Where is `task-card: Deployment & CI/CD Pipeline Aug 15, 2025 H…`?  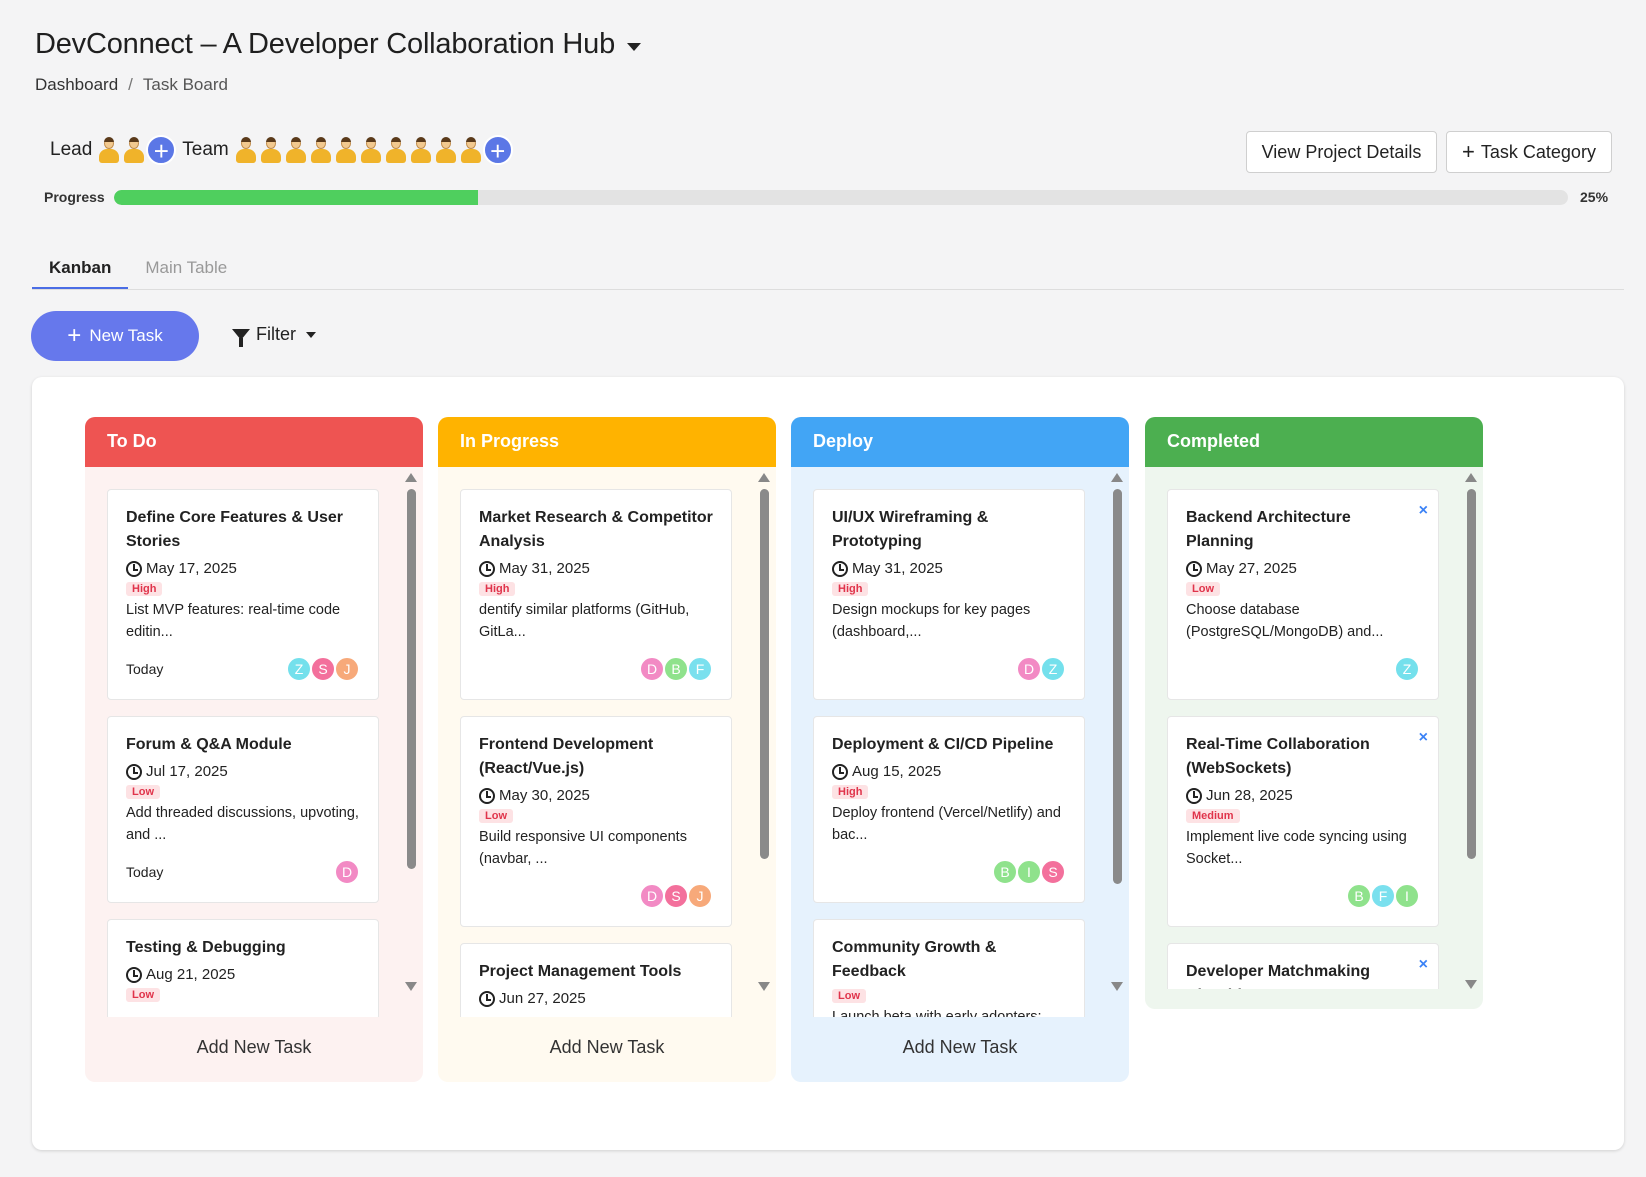 task-card: Deployment & CI/CD Pipeline Aug 15, 2025 H… is located at coordinates (949, 809).